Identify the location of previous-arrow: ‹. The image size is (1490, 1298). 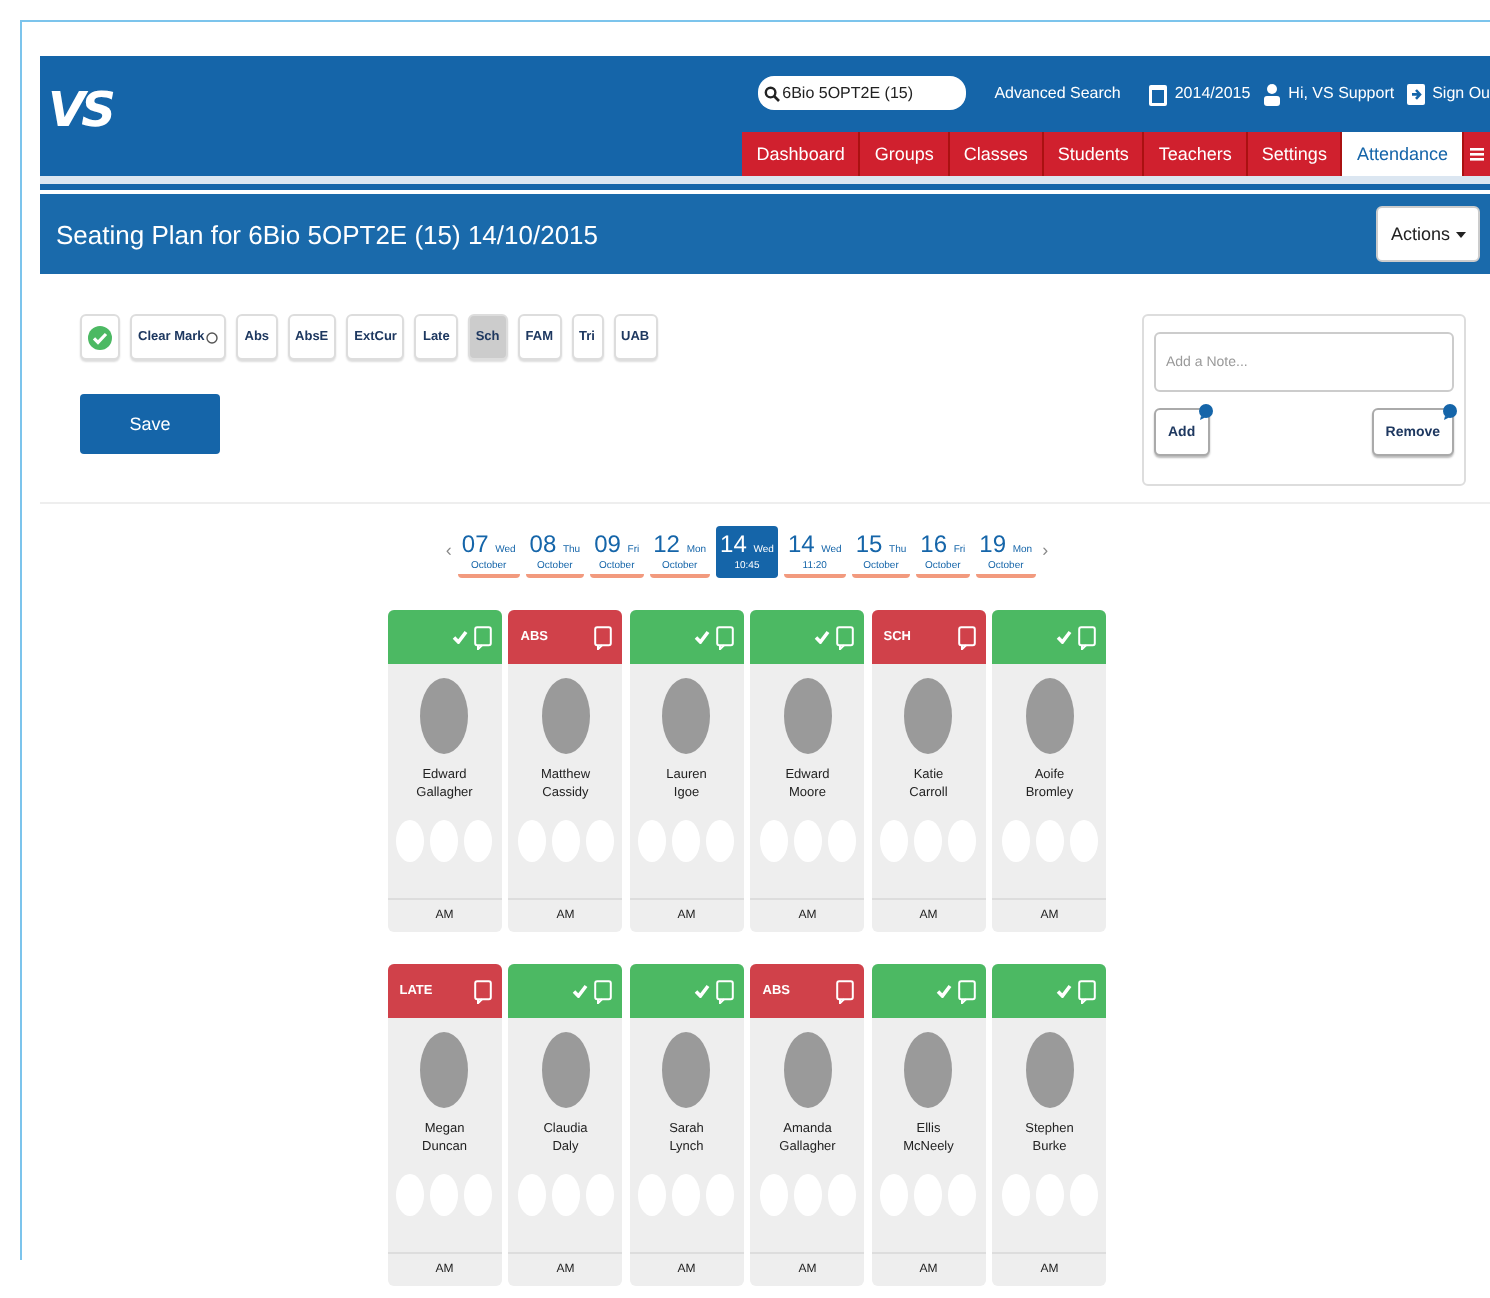
(448, 550).